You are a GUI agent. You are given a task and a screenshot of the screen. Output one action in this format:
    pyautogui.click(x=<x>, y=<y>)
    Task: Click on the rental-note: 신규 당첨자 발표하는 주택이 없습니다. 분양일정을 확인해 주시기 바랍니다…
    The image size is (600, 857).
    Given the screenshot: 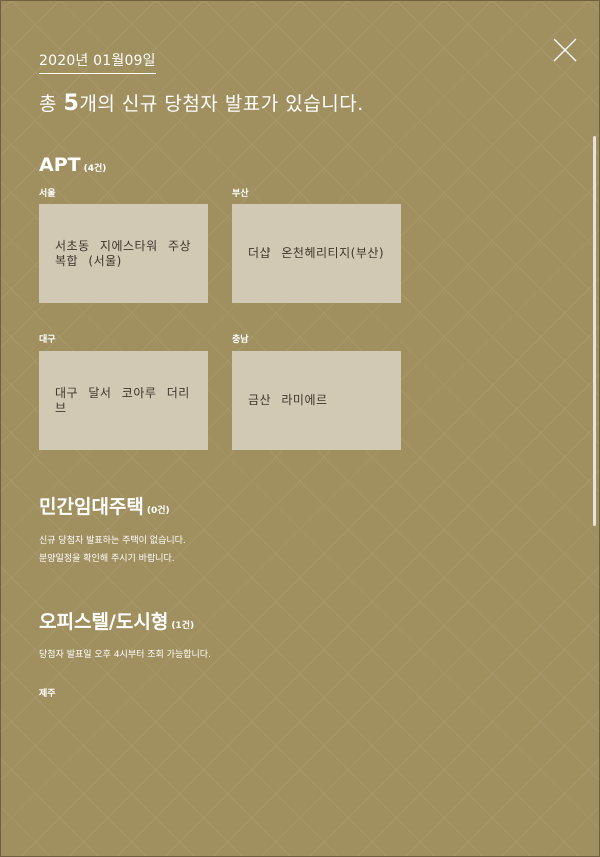 What is the action you would take?
    pyautogui.click(x=112, y=550)
    